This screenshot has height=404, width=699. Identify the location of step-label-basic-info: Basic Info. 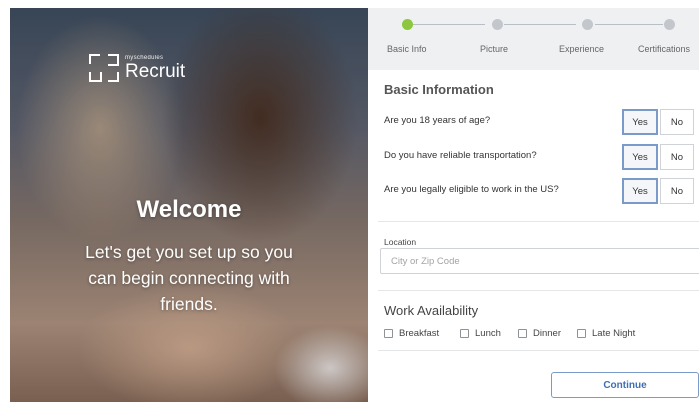
(407, 49).